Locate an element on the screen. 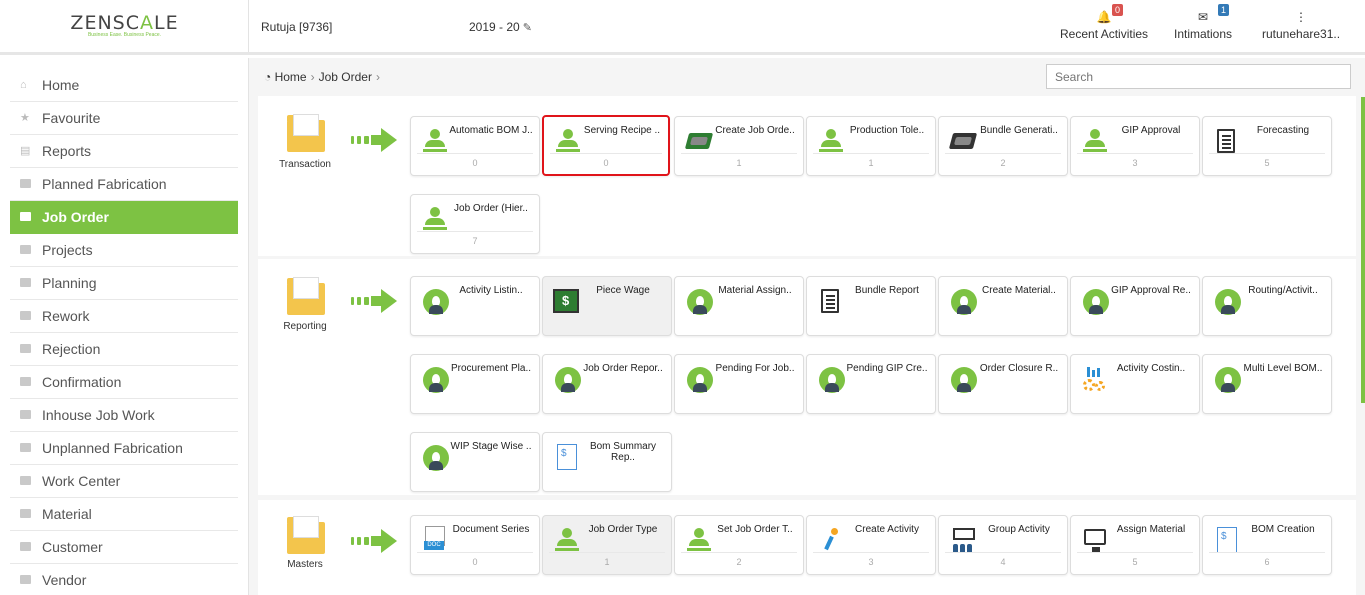 This screenshot has width=1365, height=595. masters-label: Masters is located at coordinates (305, 564).